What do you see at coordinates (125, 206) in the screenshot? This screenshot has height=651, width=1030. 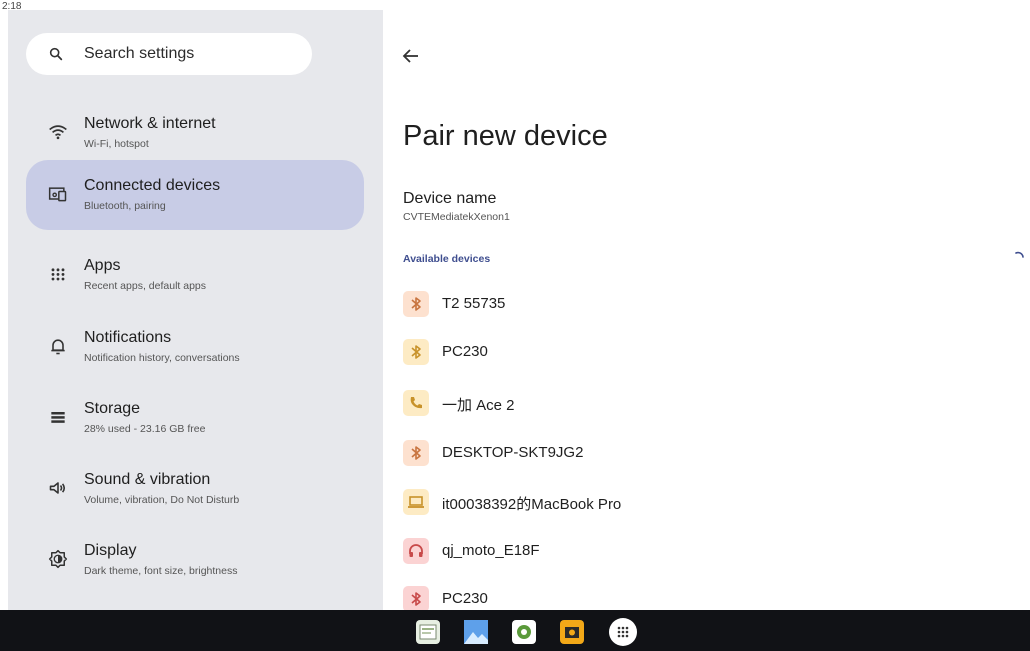 I see `sidebar-item-subtitle: Bluetooth, pairing` at bounding box center [125, 206].